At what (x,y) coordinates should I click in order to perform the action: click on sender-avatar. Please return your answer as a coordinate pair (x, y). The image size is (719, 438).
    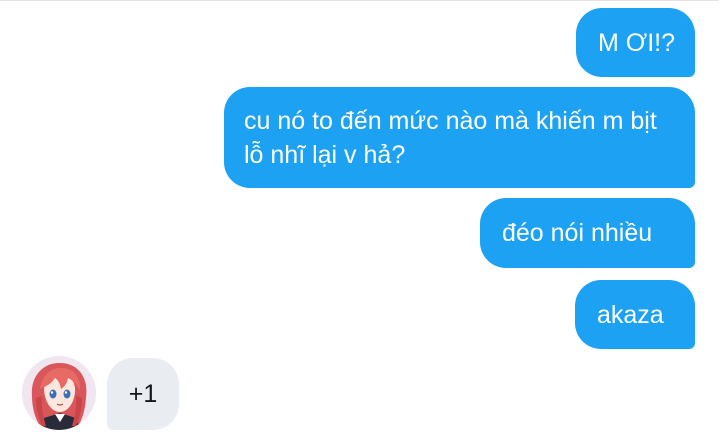
    Looking at the image, I should click on (59, 393).